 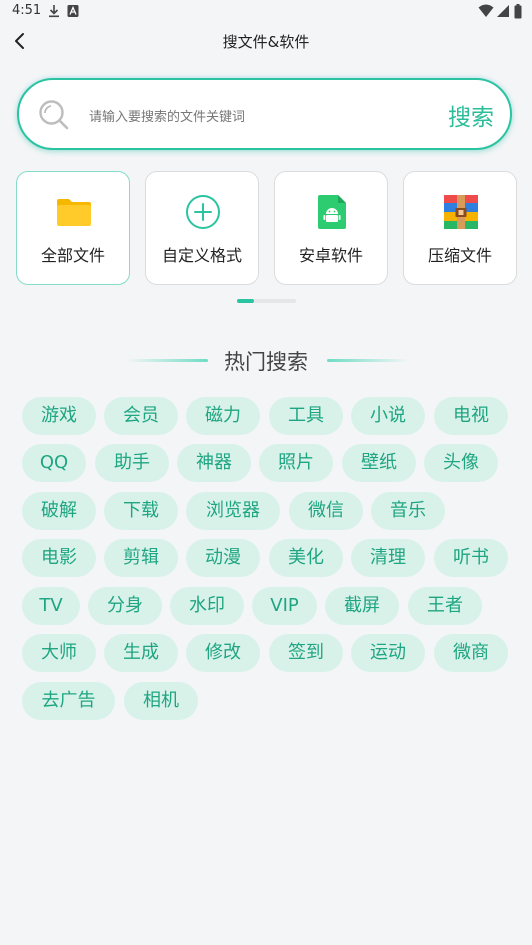 I want to click on category-label: 自定义格式, so click(x=201, y=255).